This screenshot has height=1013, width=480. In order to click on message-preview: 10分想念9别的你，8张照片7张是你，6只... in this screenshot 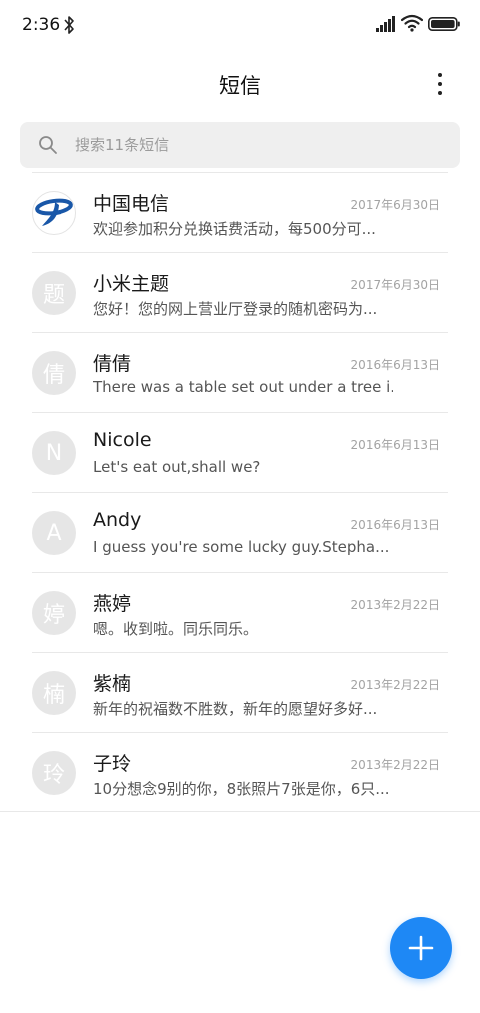, I will do `click(241, 789)`.